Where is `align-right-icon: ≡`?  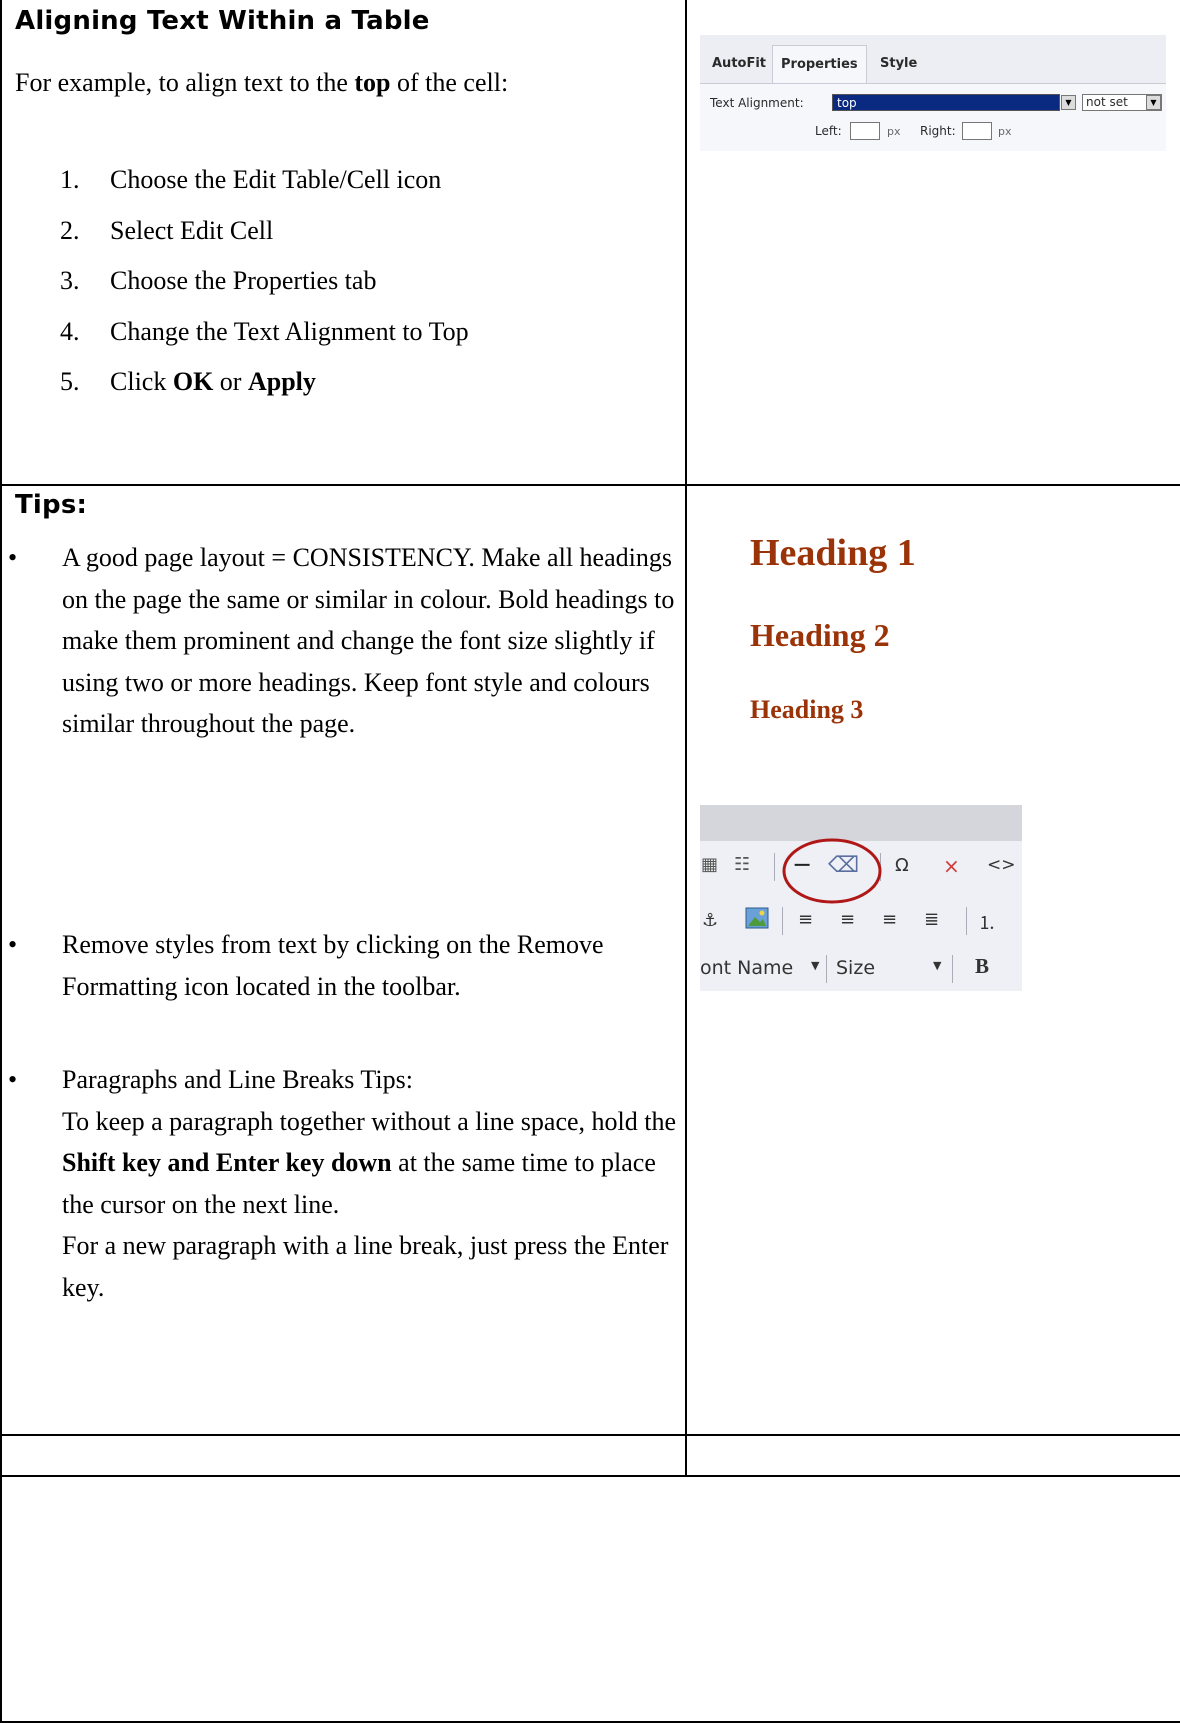 align-right-icon: ≡ is located at coordinates (889, 919).